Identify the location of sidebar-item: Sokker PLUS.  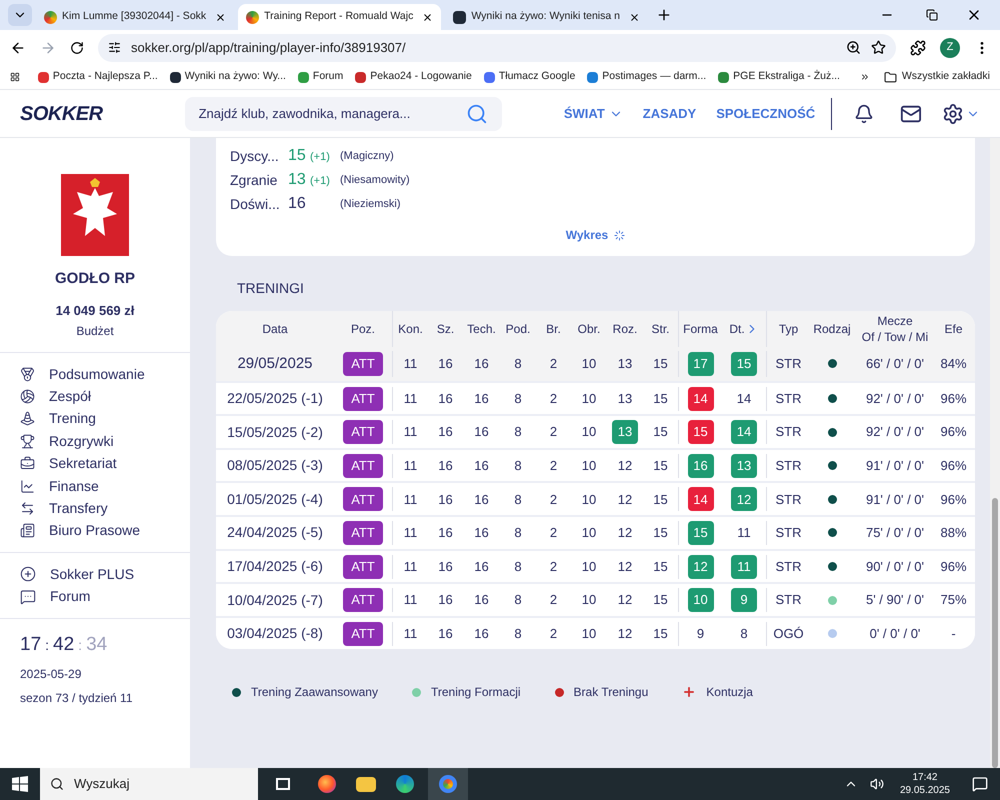
(95, 574).